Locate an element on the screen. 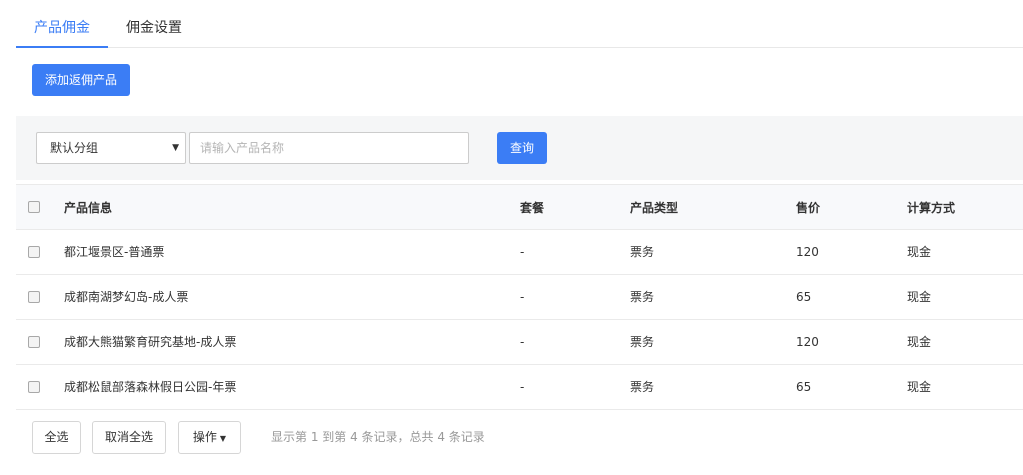 This screenshot has height=475, width=1023. group-select: 默认分组 ▼ is located at coordinates (111, 148).